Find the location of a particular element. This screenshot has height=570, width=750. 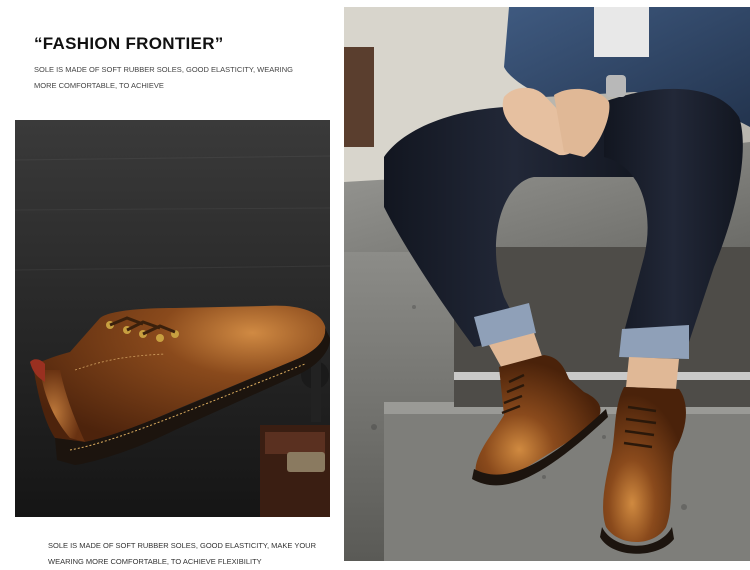

page-title: “FASHION FRONTIER” is located at coordinates (129, 43).